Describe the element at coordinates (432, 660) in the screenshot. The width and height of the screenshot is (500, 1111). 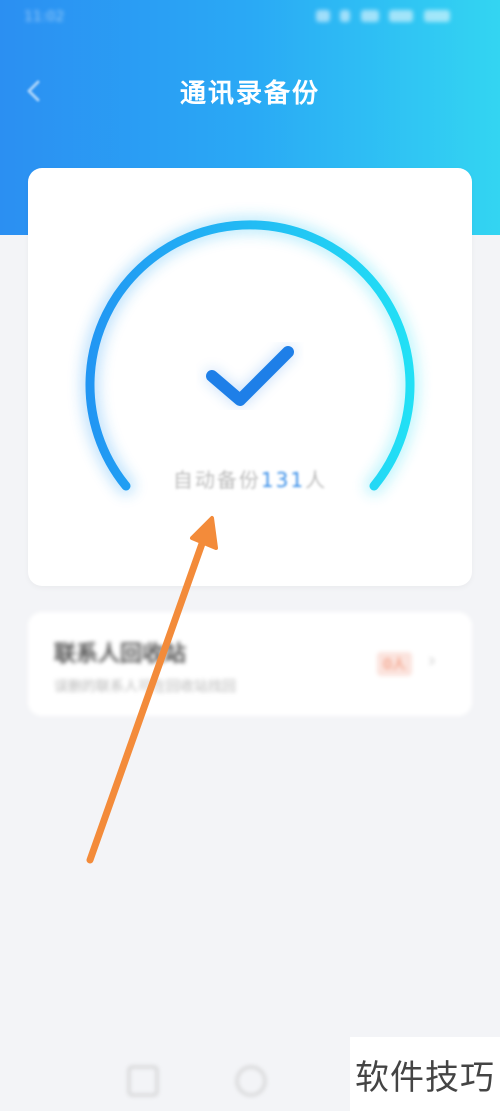
I see `chevron-right-icon: ›` at that location.